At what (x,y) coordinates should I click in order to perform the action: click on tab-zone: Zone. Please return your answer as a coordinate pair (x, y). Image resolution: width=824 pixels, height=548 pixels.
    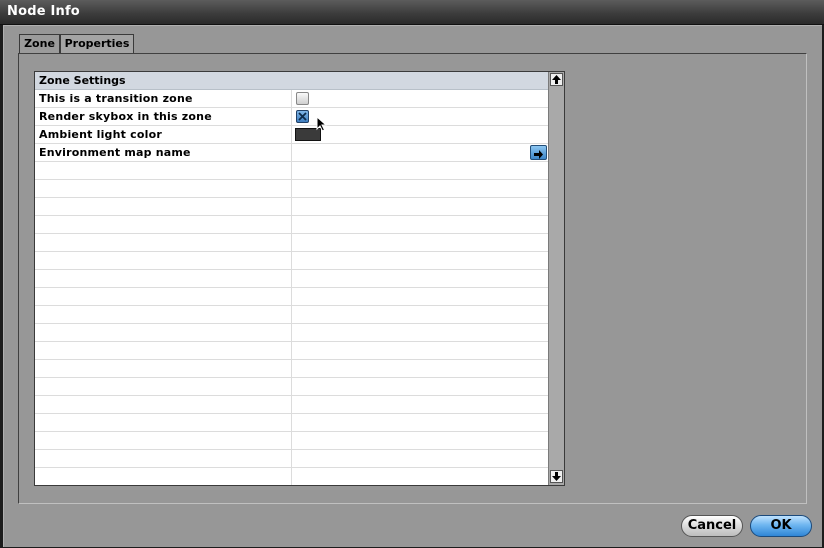
    Looking at the image, I should click on (39, 44).